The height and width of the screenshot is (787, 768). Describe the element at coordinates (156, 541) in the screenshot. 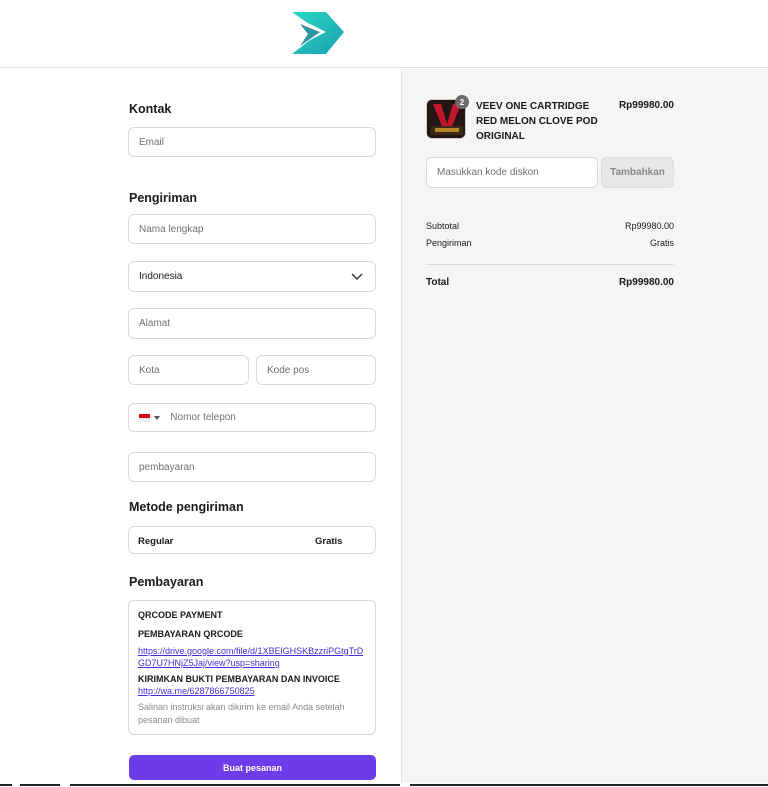

I see `shipping-method-name: Regular` at that location.